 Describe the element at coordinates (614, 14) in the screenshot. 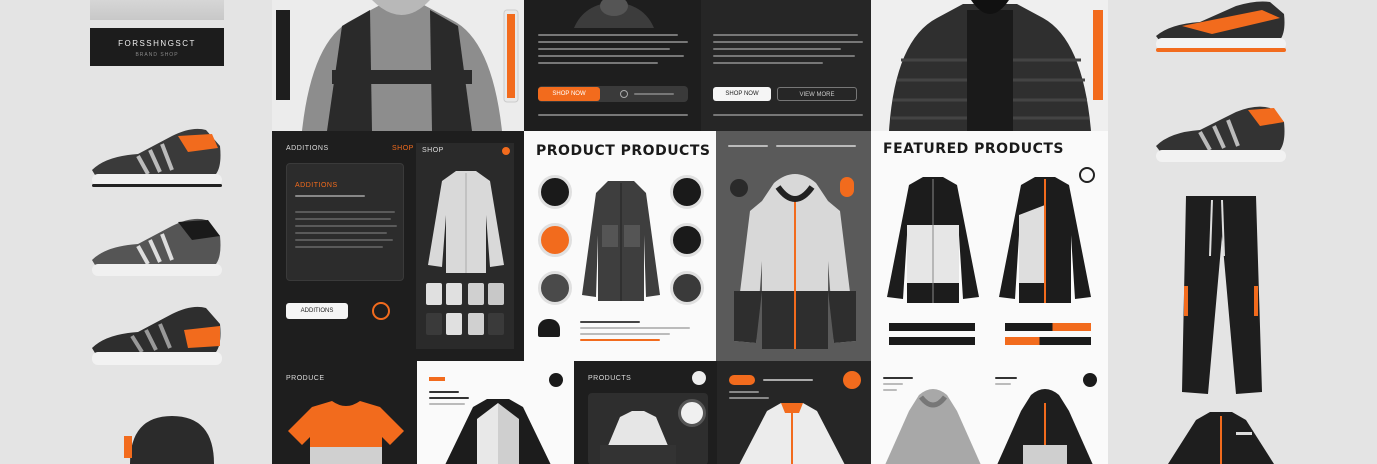

I see `model-portrait-b` at that location.